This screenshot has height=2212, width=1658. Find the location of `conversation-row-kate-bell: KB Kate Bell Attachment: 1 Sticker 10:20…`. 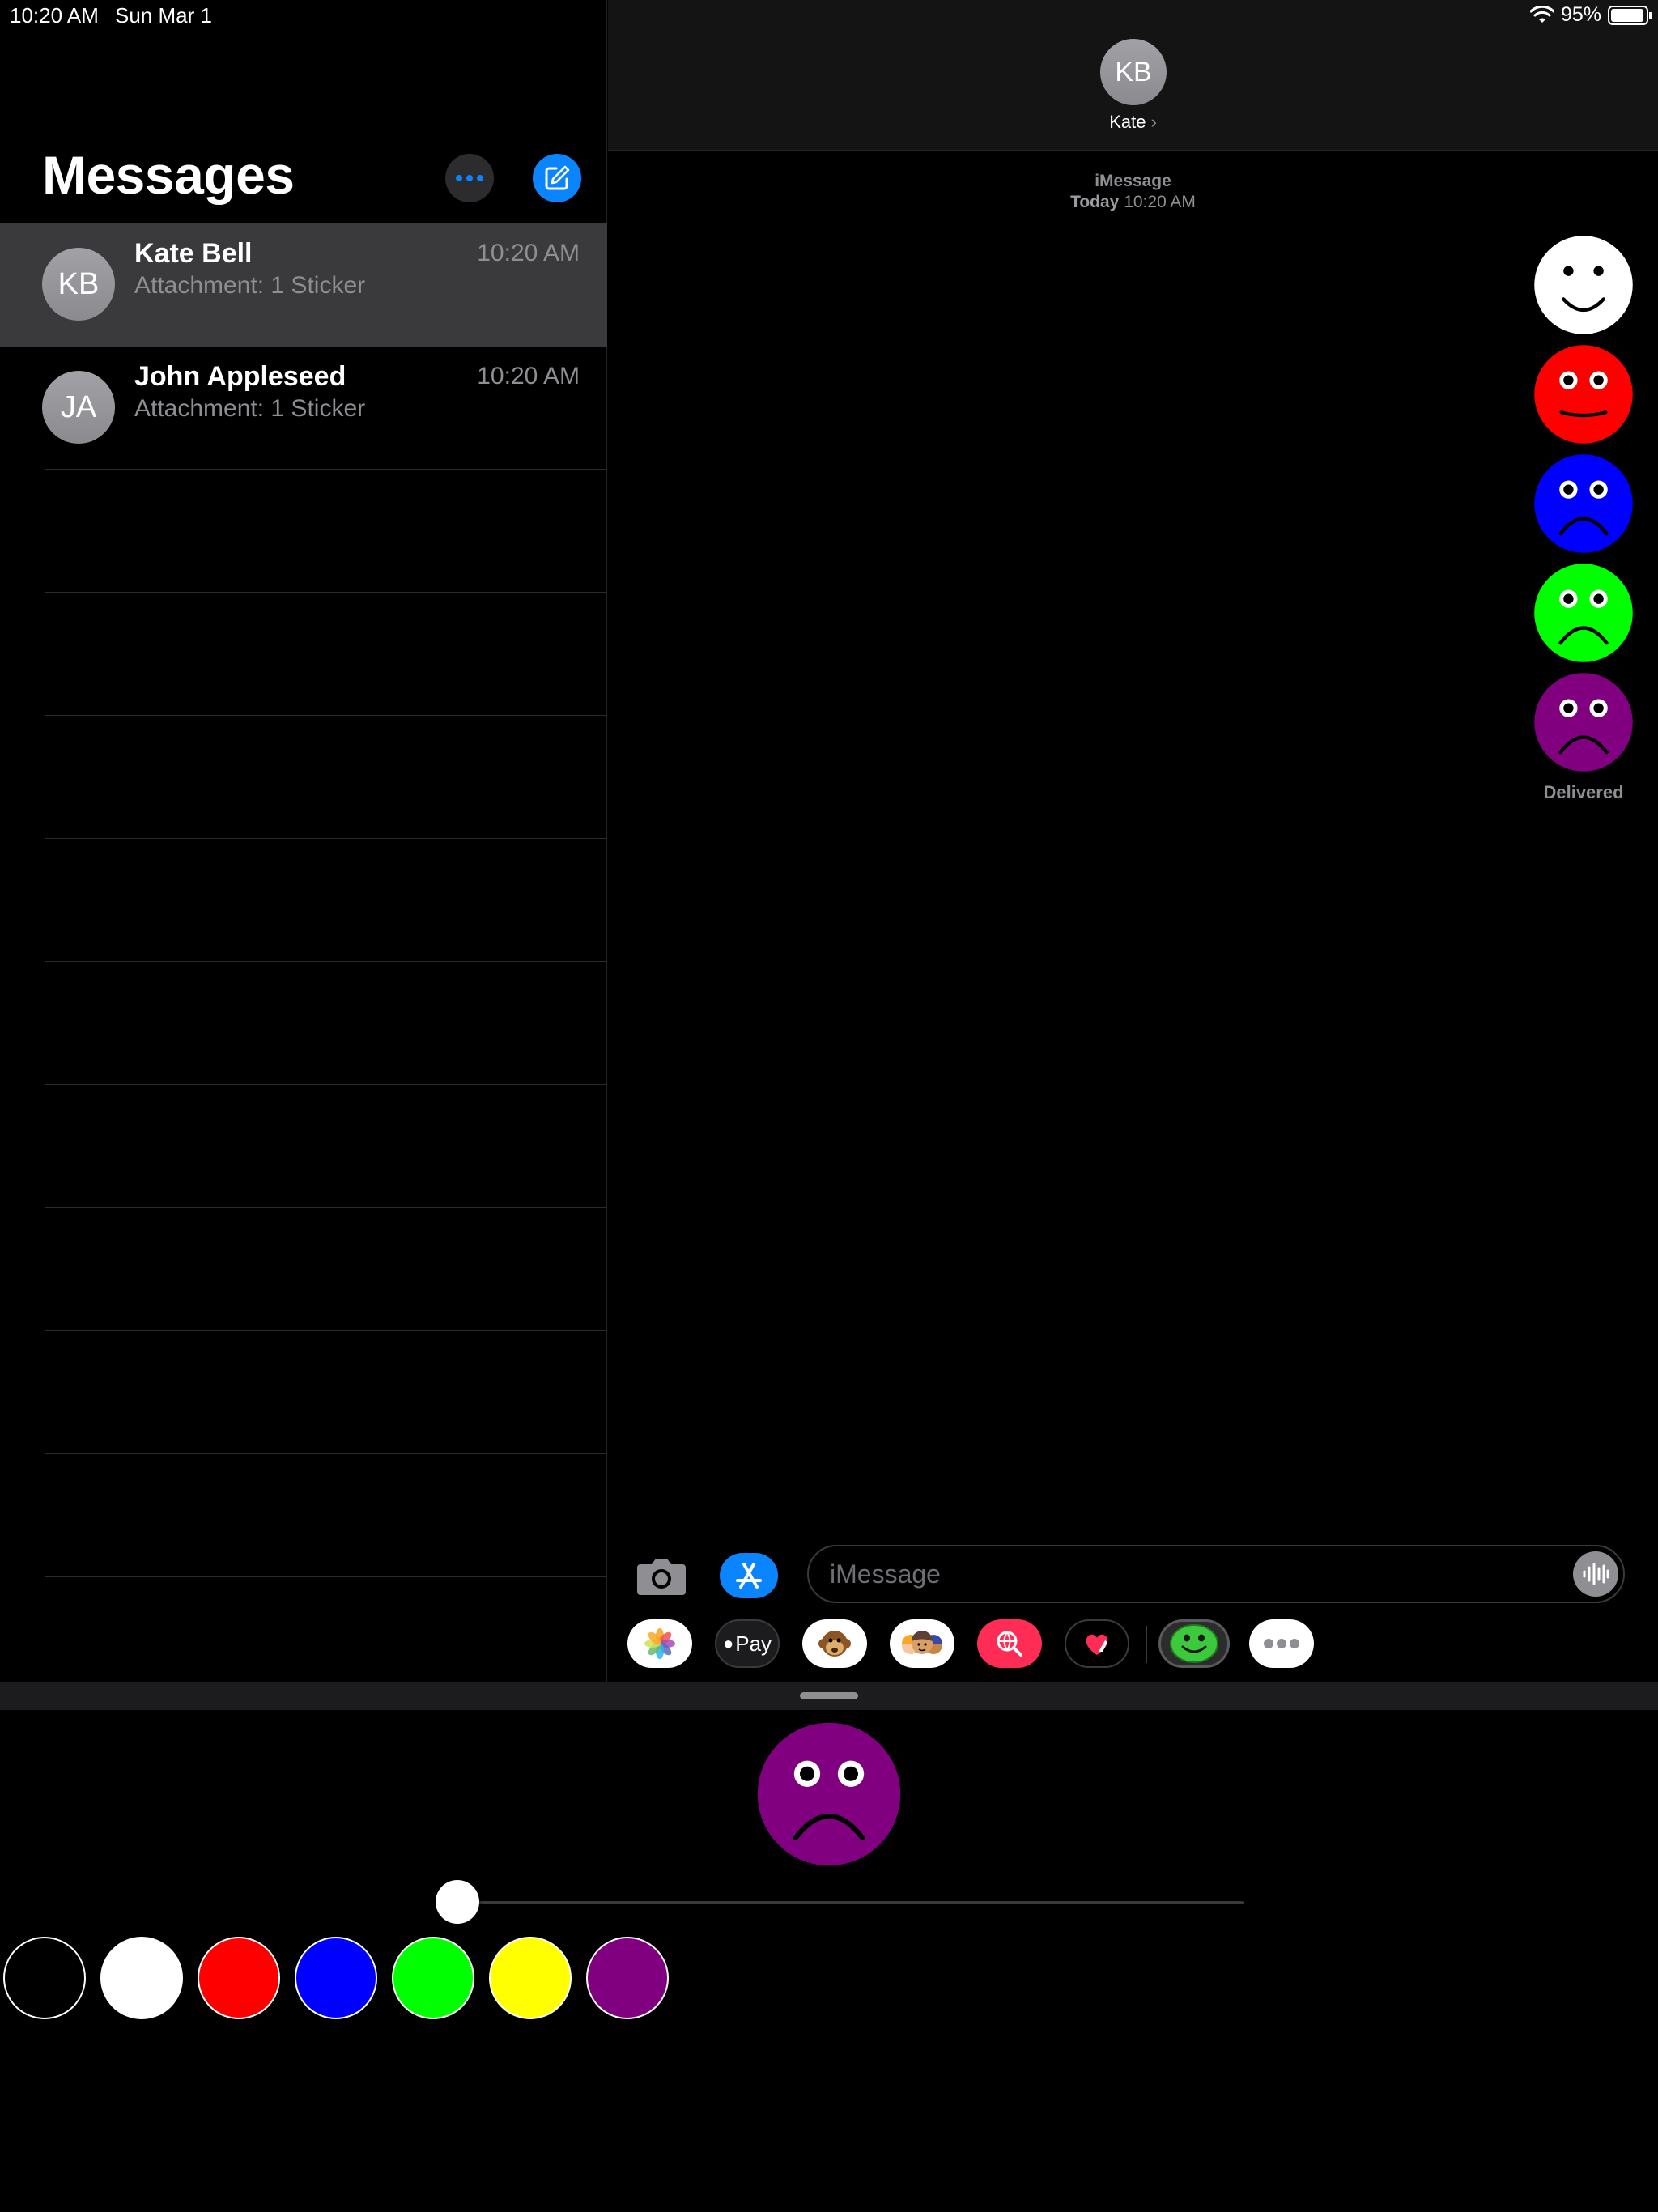

conversation-row-kate-bell: KB Kate Bell Attachment: 1 Sticker 10:20… is located at coordinates (303, 285).